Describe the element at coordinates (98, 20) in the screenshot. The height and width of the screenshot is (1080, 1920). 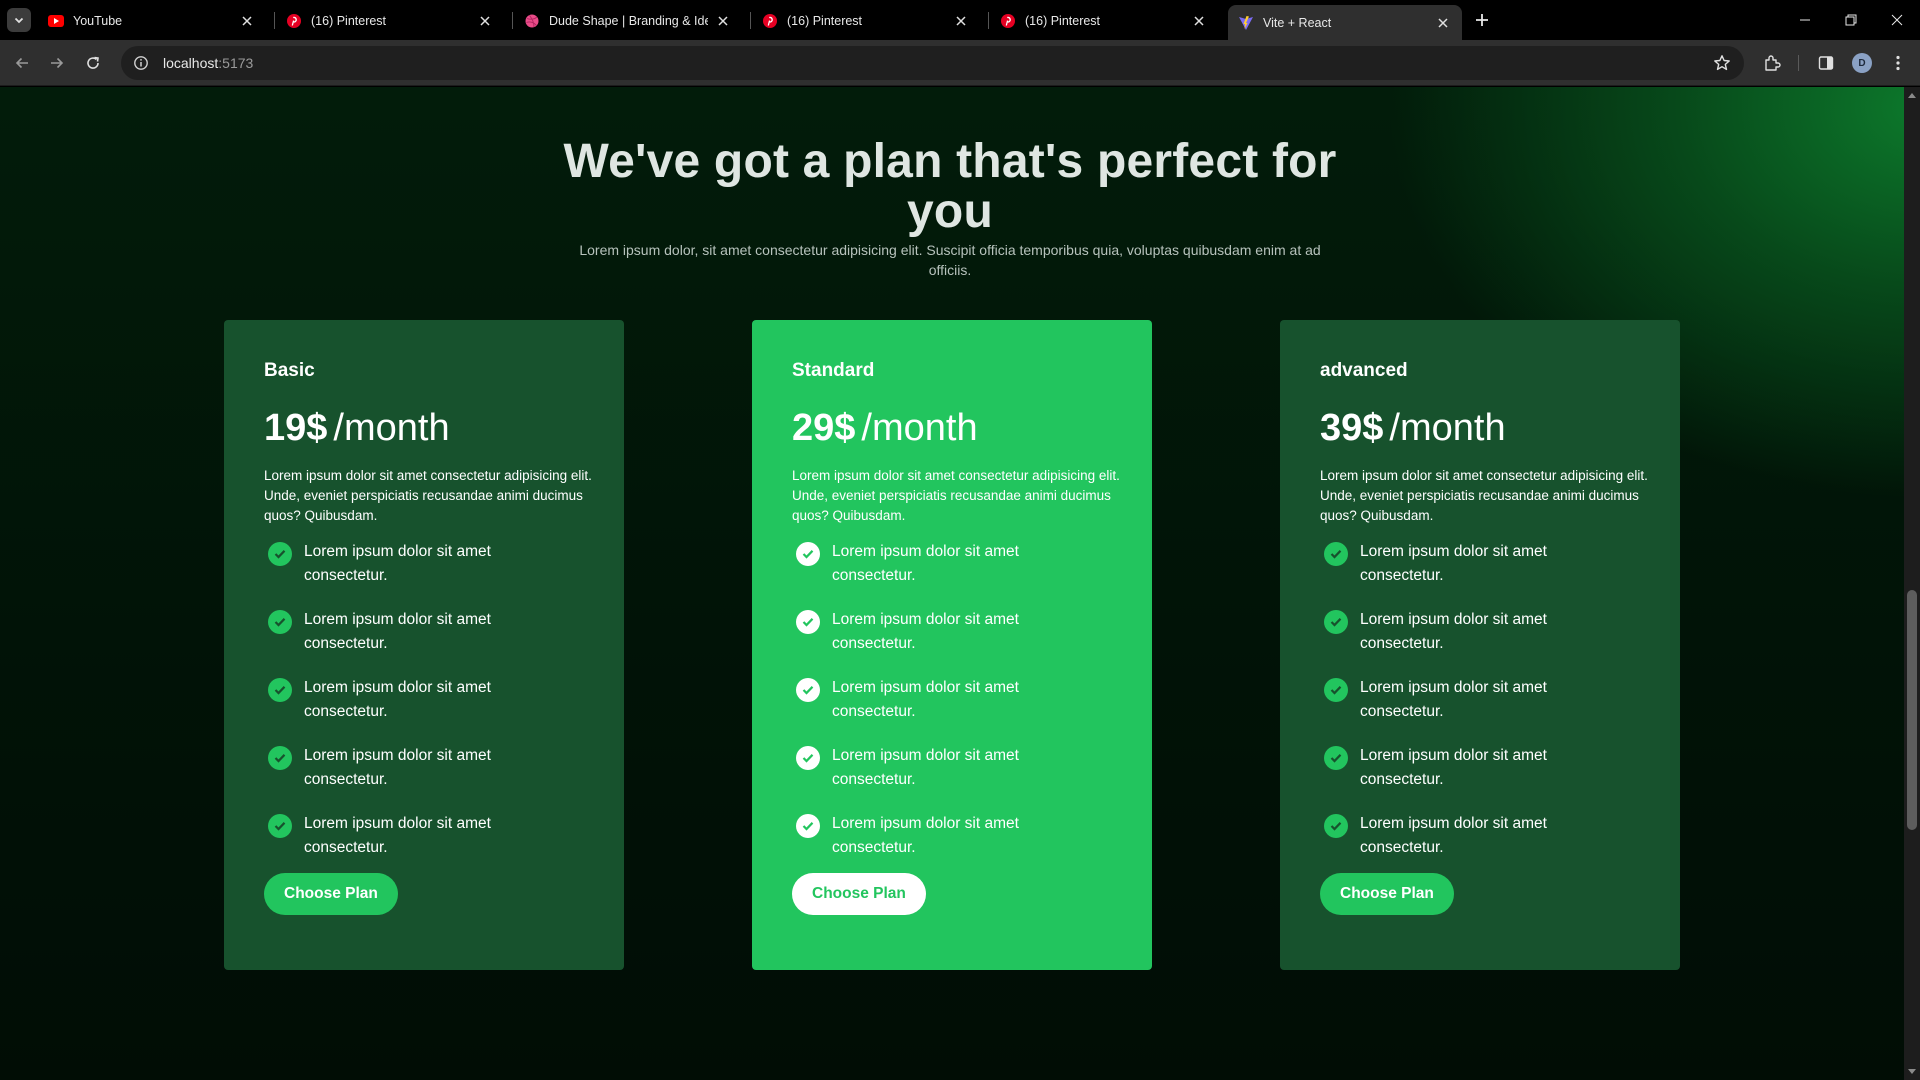
I see `tab-title: YouTube` at that location.